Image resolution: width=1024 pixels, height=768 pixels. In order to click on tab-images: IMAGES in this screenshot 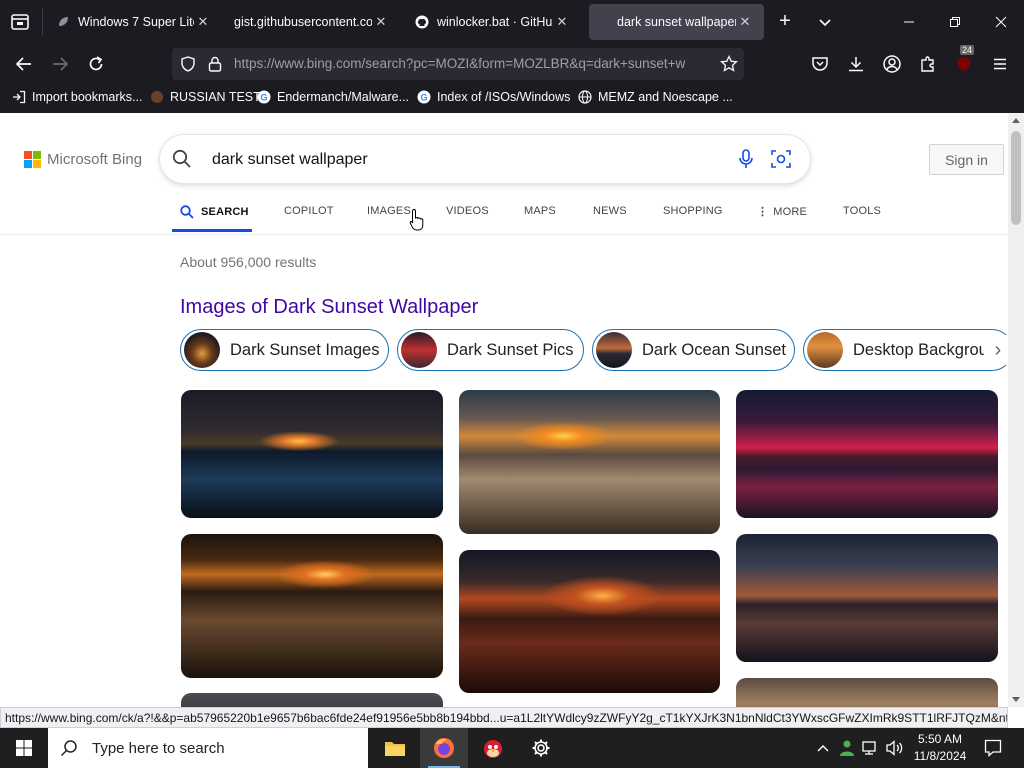, I will do `click(389, 211)`.